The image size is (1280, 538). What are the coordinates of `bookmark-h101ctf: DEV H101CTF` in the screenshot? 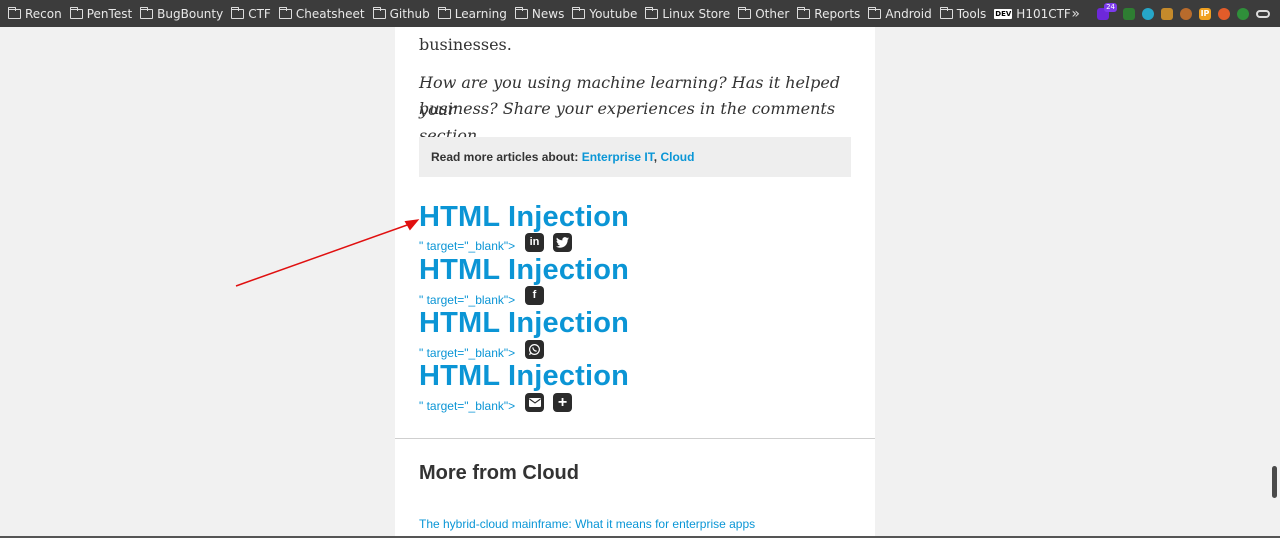 It's located at (1032, 14).